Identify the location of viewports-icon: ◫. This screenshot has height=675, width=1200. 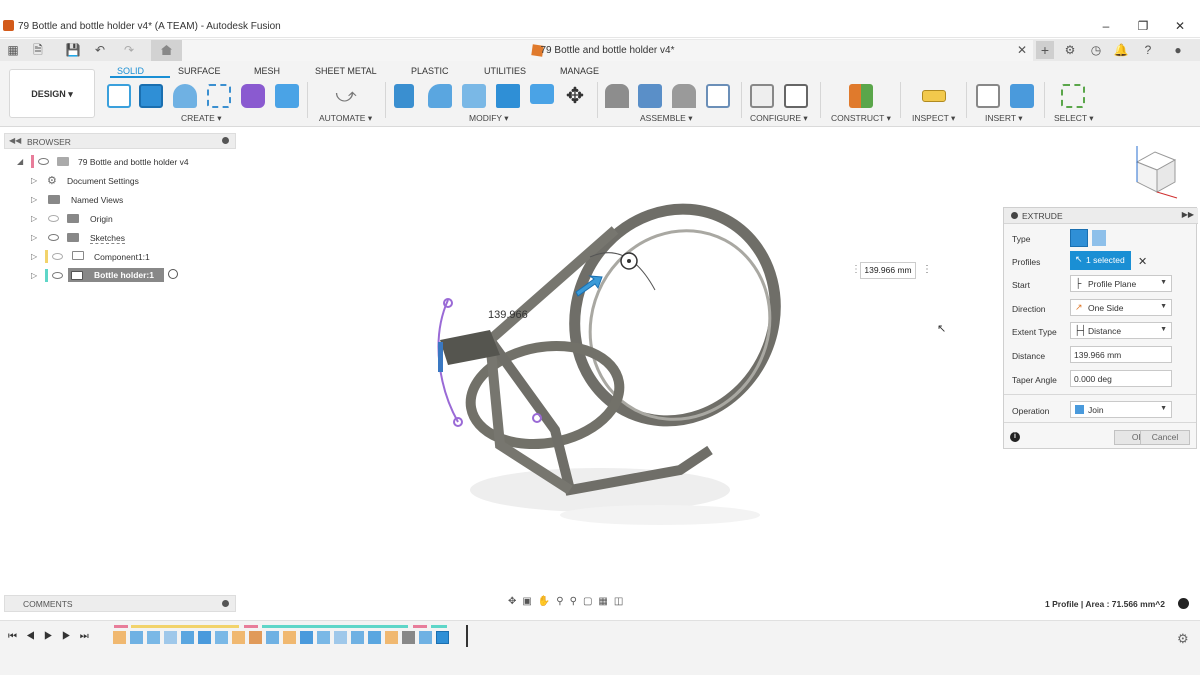
(621, 601).